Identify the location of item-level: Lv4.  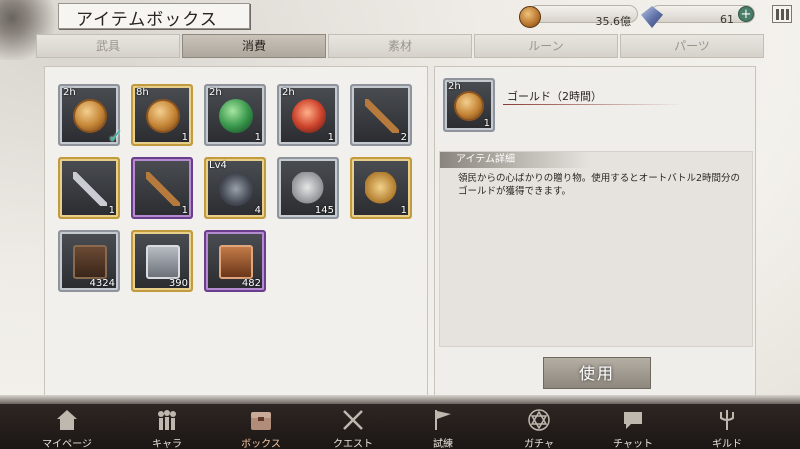
(218, 165).